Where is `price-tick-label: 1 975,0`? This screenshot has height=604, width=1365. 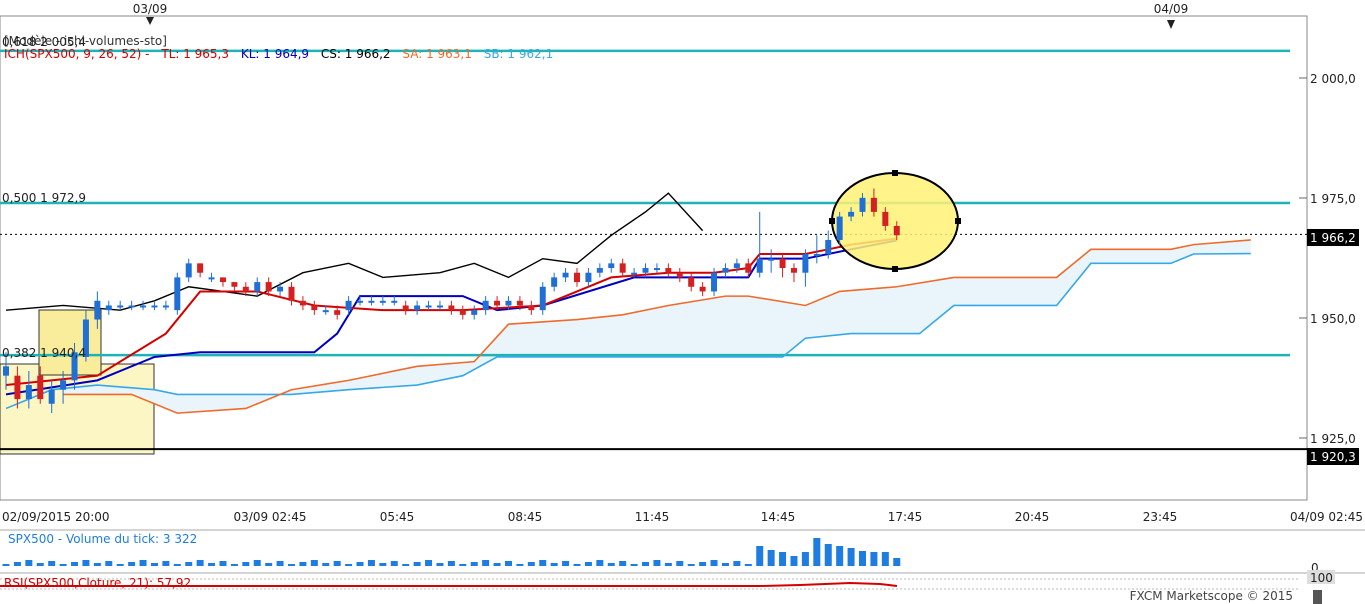
price-tick-label: 1 975,0 is located at coordinates (1333, 199).